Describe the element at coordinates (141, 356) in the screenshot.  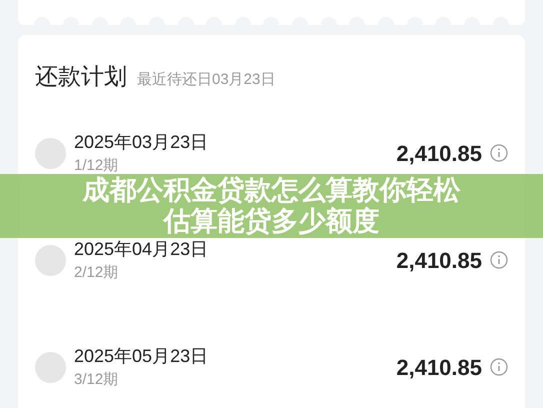
I see `due-date: 2025年05月23日` at that location.